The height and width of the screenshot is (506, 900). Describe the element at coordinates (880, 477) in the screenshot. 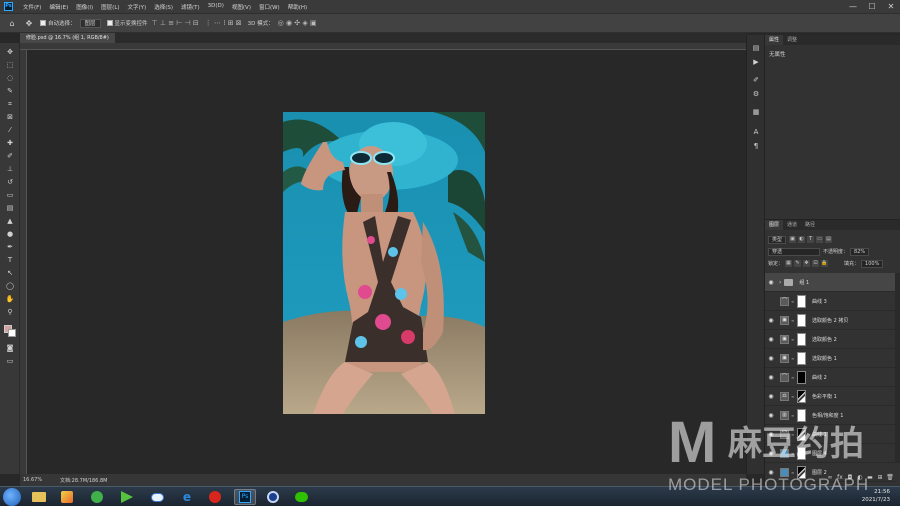

I see `new-layer-icon: ⊞` at that location.